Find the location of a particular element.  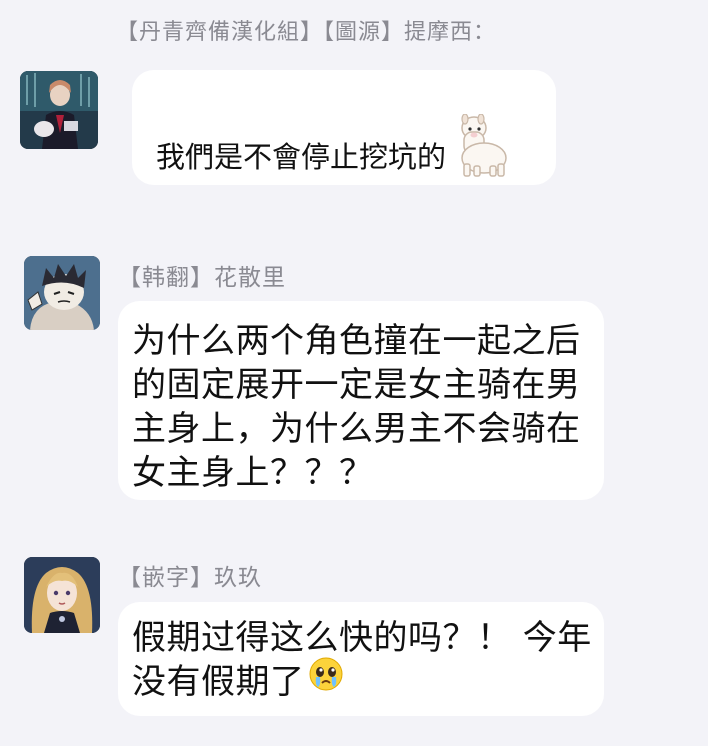

message-text: 我們是不會停止挖坑的 is located at coordinates (301, 157).